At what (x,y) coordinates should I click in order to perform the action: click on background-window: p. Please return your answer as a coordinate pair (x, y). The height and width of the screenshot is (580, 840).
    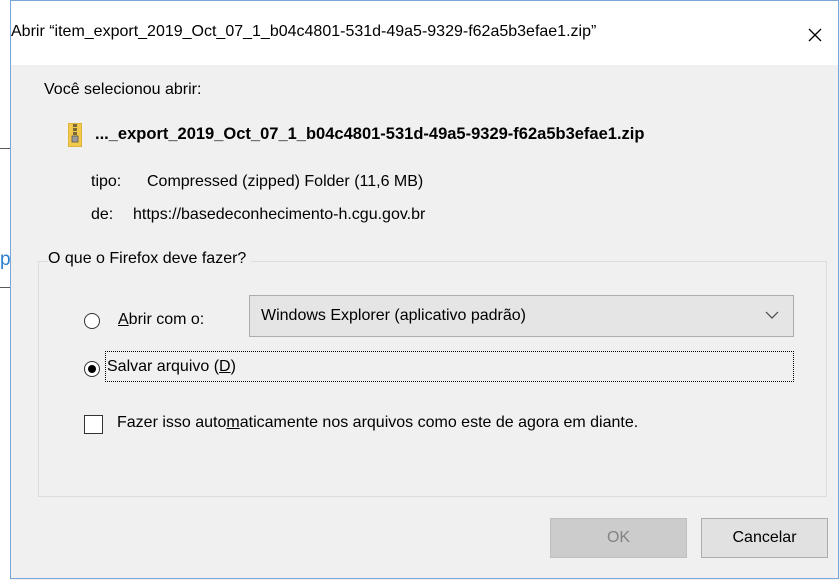
    Looking at the image, I should click on (5, 290).